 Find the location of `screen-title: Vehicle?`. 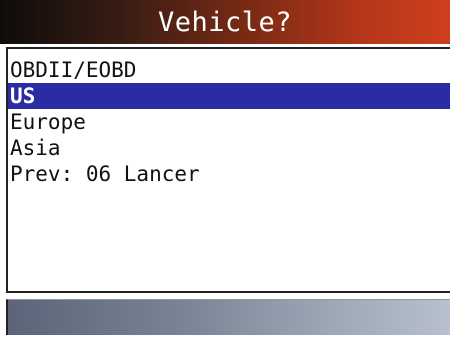

screen-title: Vehicle? is located at coordinates (225, 22).